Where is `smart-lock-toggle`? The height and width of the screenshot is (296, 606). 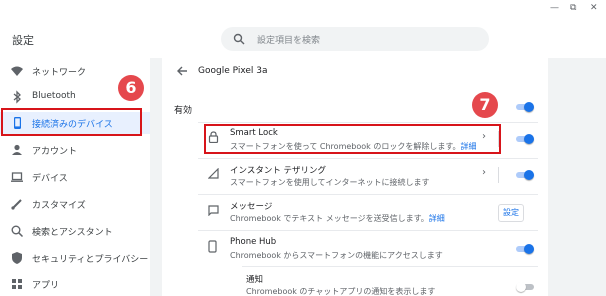
smart-lock-toggle is located at coordinates (525, 139).